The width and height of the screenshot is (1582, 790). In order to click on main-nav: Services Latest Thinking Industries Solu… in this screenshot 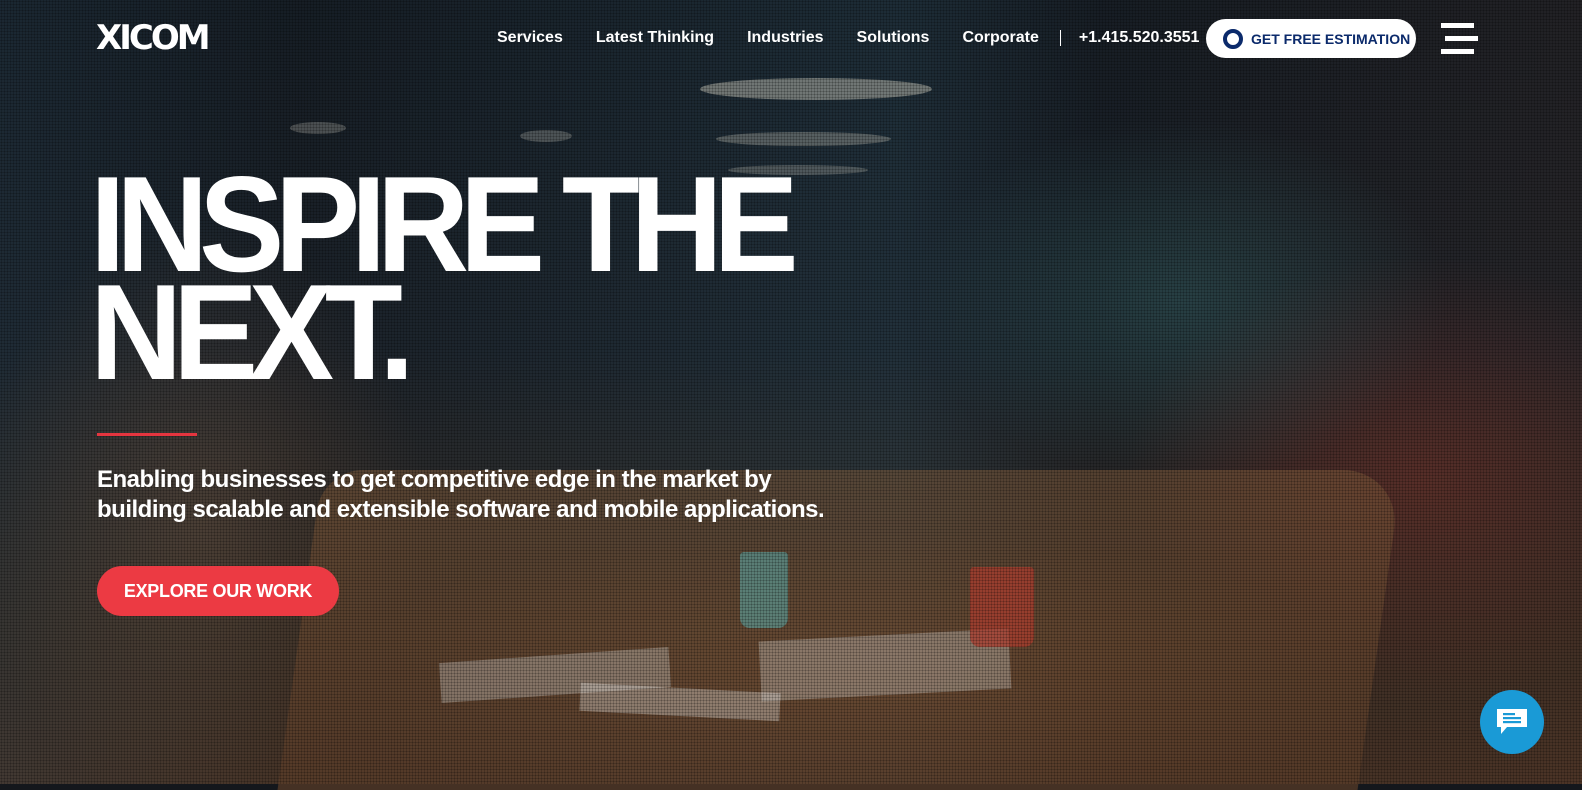, I will do `click(864, 38)`.